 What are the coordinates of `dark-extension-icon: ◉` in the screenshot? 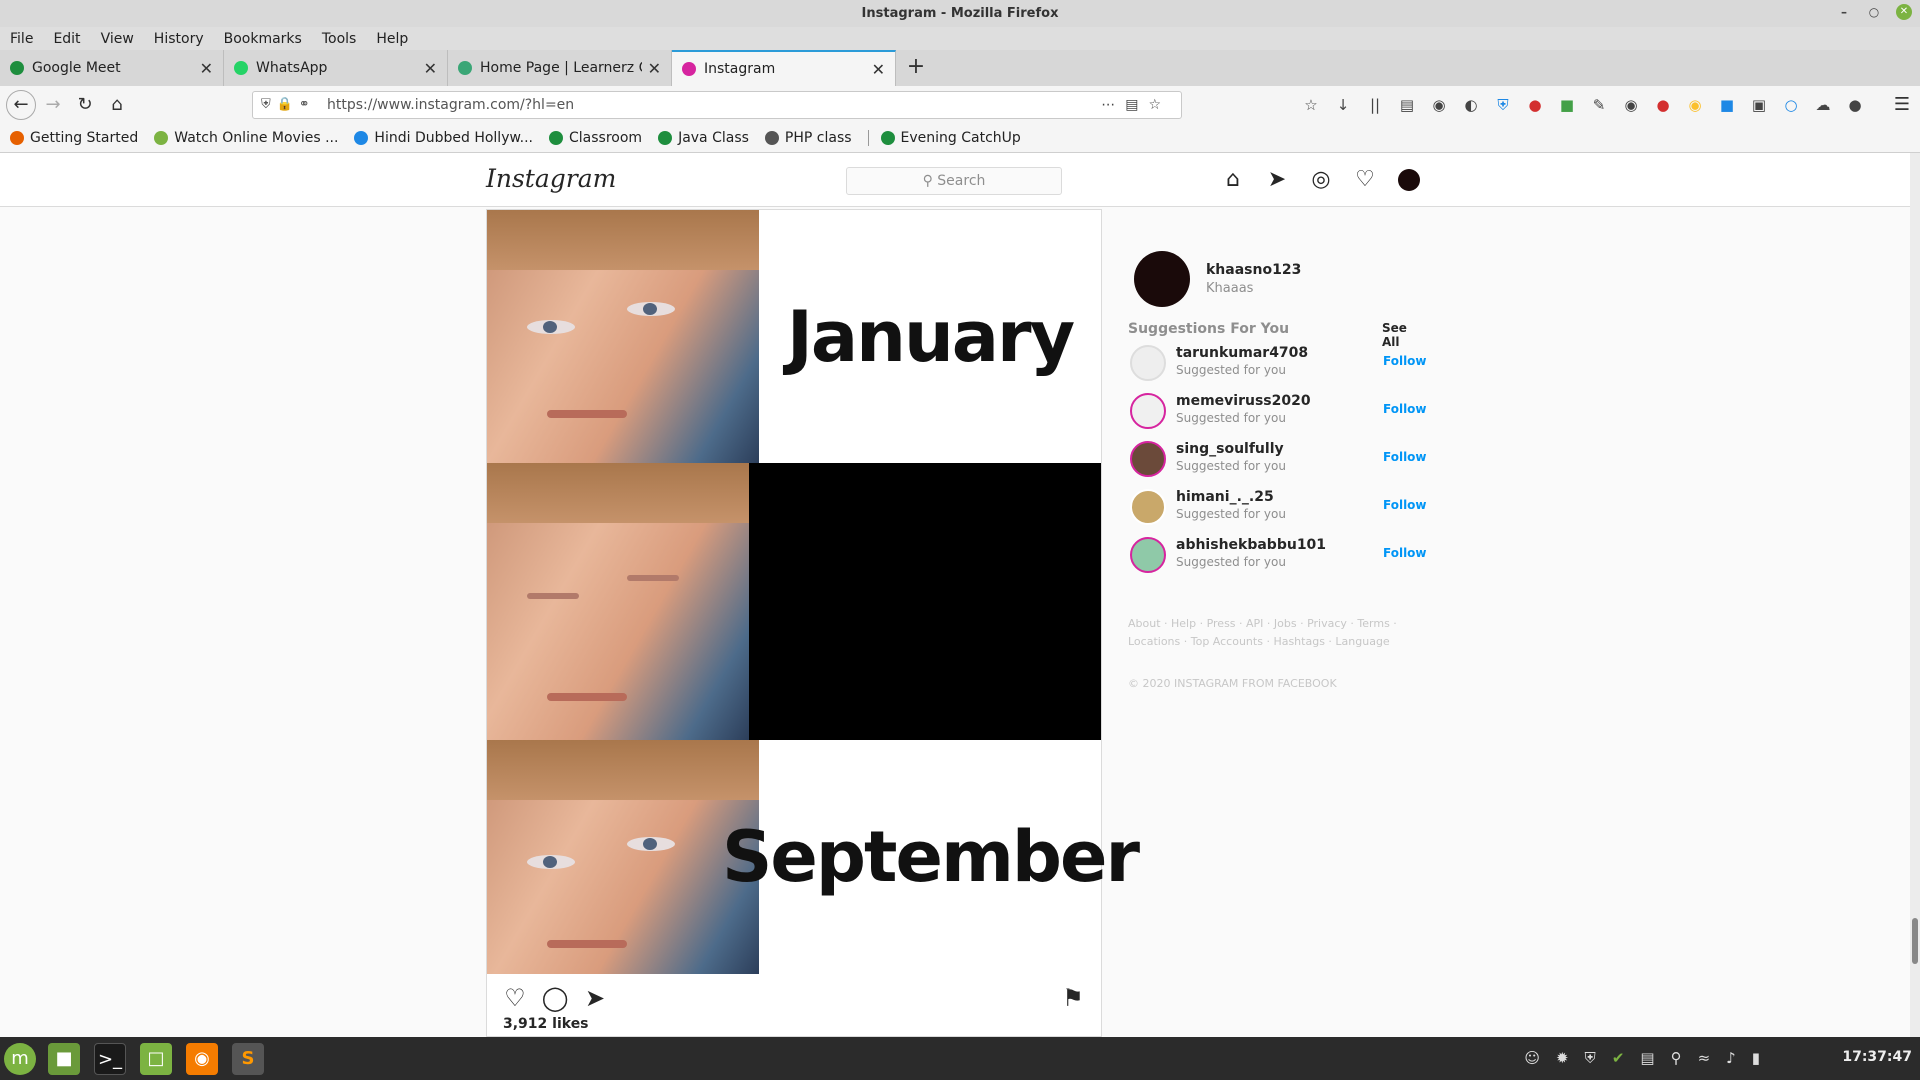 It's located at (1631, 105).